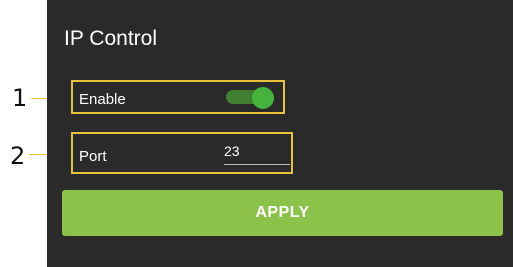  What do you see at coordinates (110, 38) in the screenshot?
I see `panel-title: IP Control` at bounding box center [110, 38].